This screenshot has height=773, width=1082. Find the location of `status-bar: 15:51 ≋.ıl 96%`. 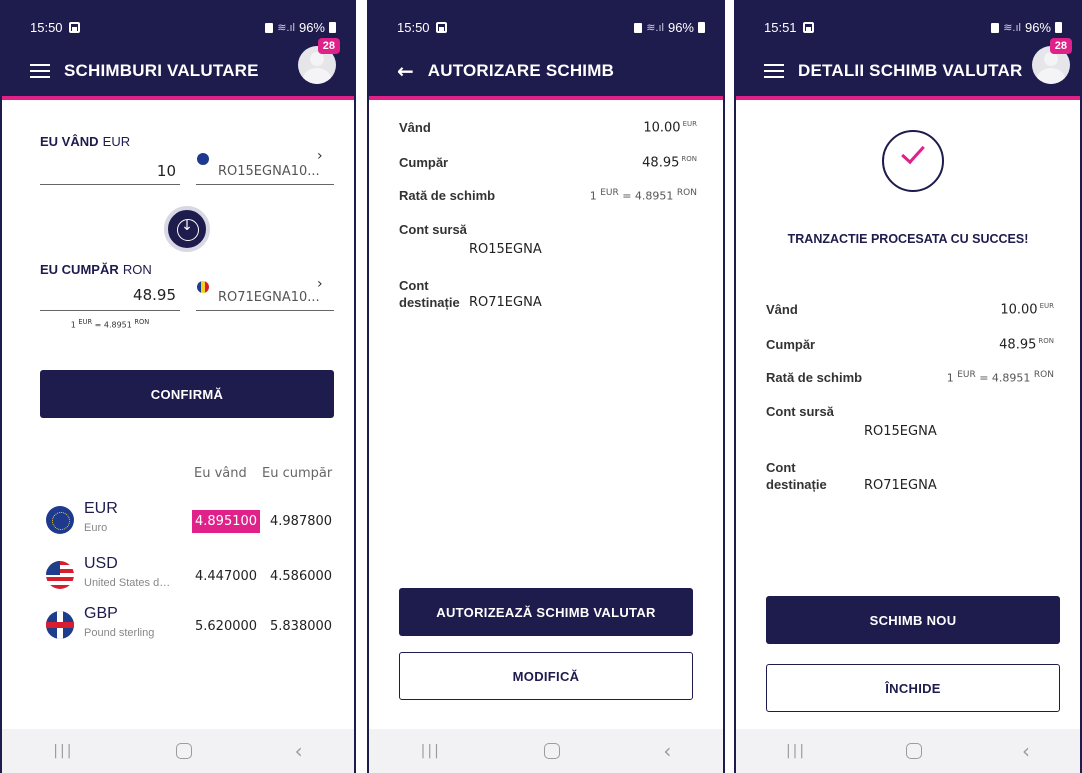

status-bar: 15:51 ≋.ıl 96% is located at coordinates (913, 27).